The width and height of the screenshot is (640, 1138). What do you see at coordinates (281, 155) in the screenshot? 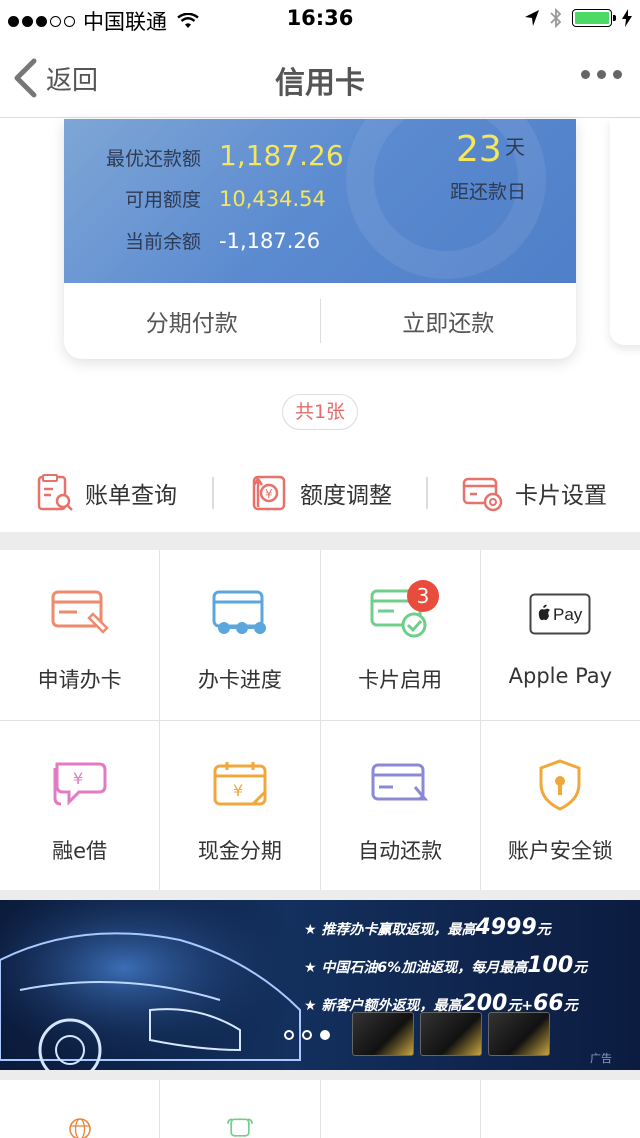
I see `min-payment-value: 1,187.26` at bounding box center [281, 155].